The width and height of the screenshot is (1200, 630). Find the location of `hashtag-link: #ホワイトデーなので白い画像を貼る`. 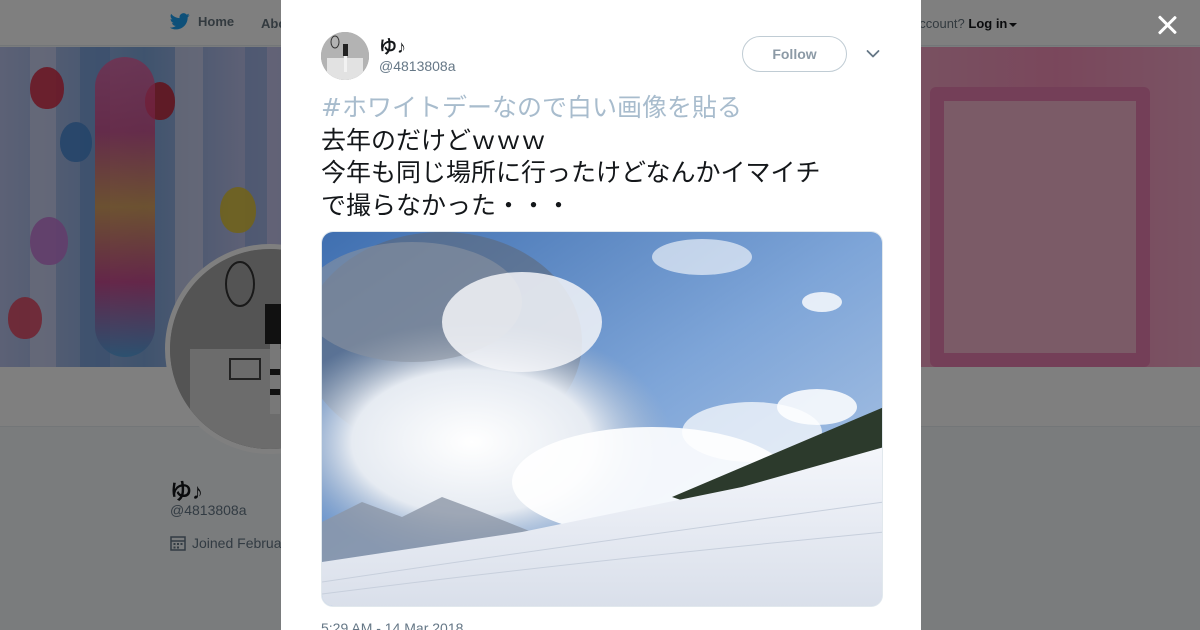

hashtag-link: #ホワイトデーなので白い画像を貼る is located at coordinates (606, 108).